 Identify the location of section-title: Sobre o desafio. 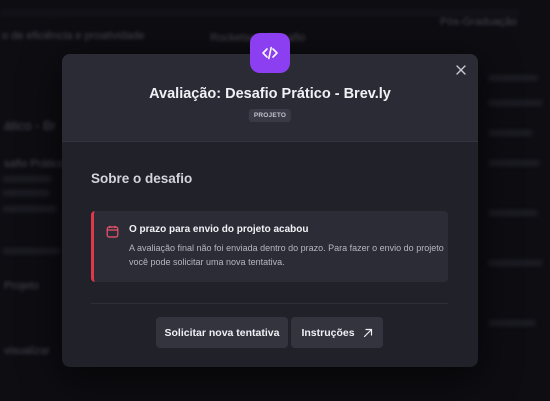
(142, 178).